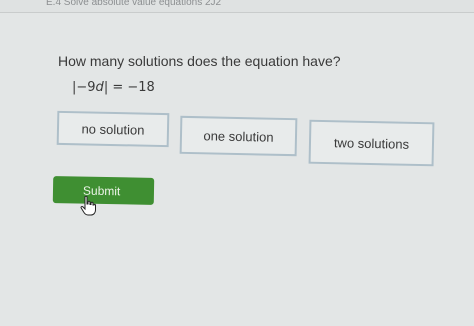 This screenshot has height=326, width=474. What do you see at coordinates (141, 87) in the screenshot?
I see `equation-right: −18` at bounding box center [141, 87].